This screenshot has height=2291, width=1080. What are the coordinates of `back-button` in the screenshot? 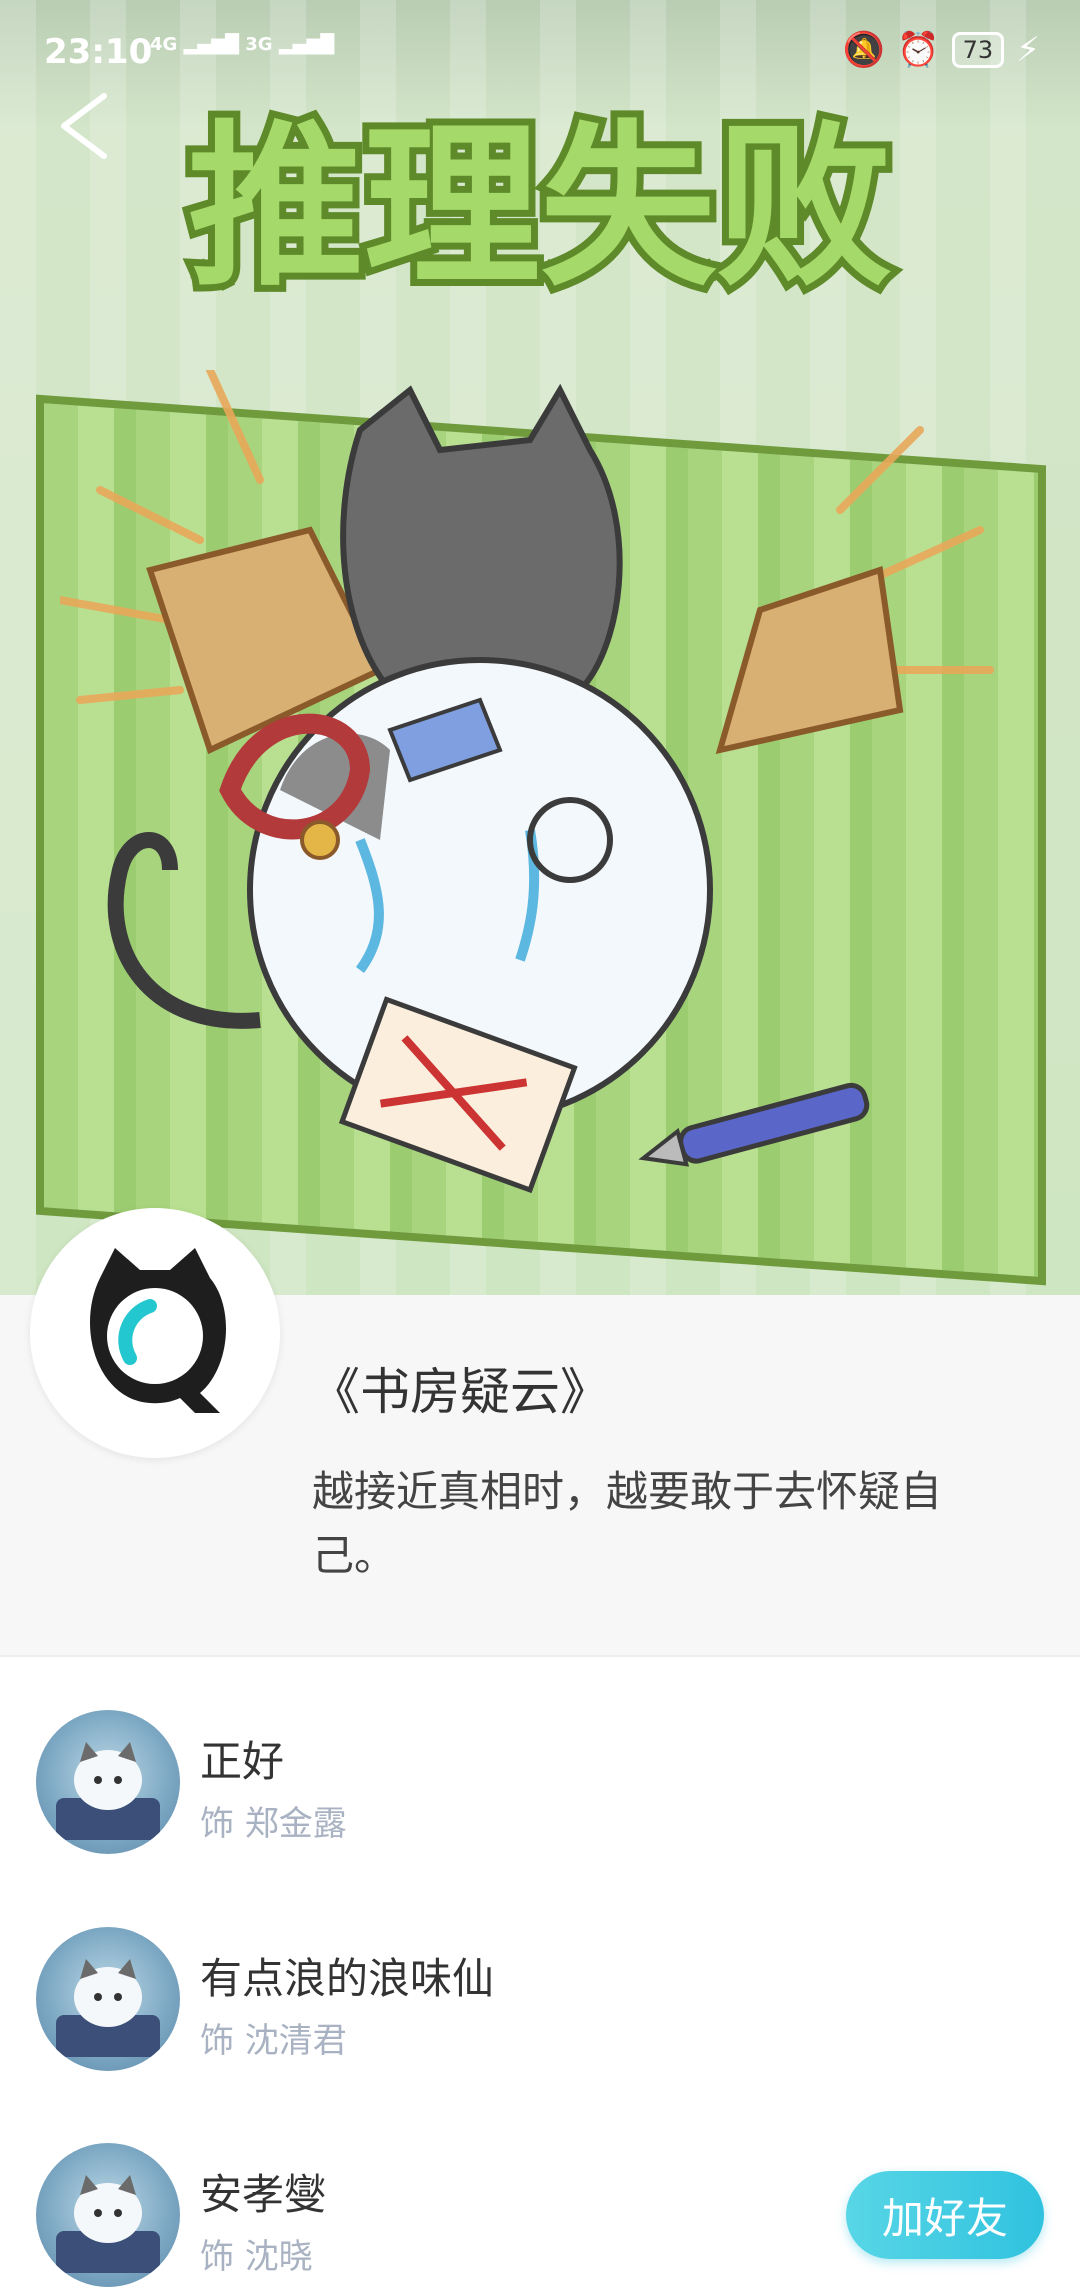 It's located at (86, 126).